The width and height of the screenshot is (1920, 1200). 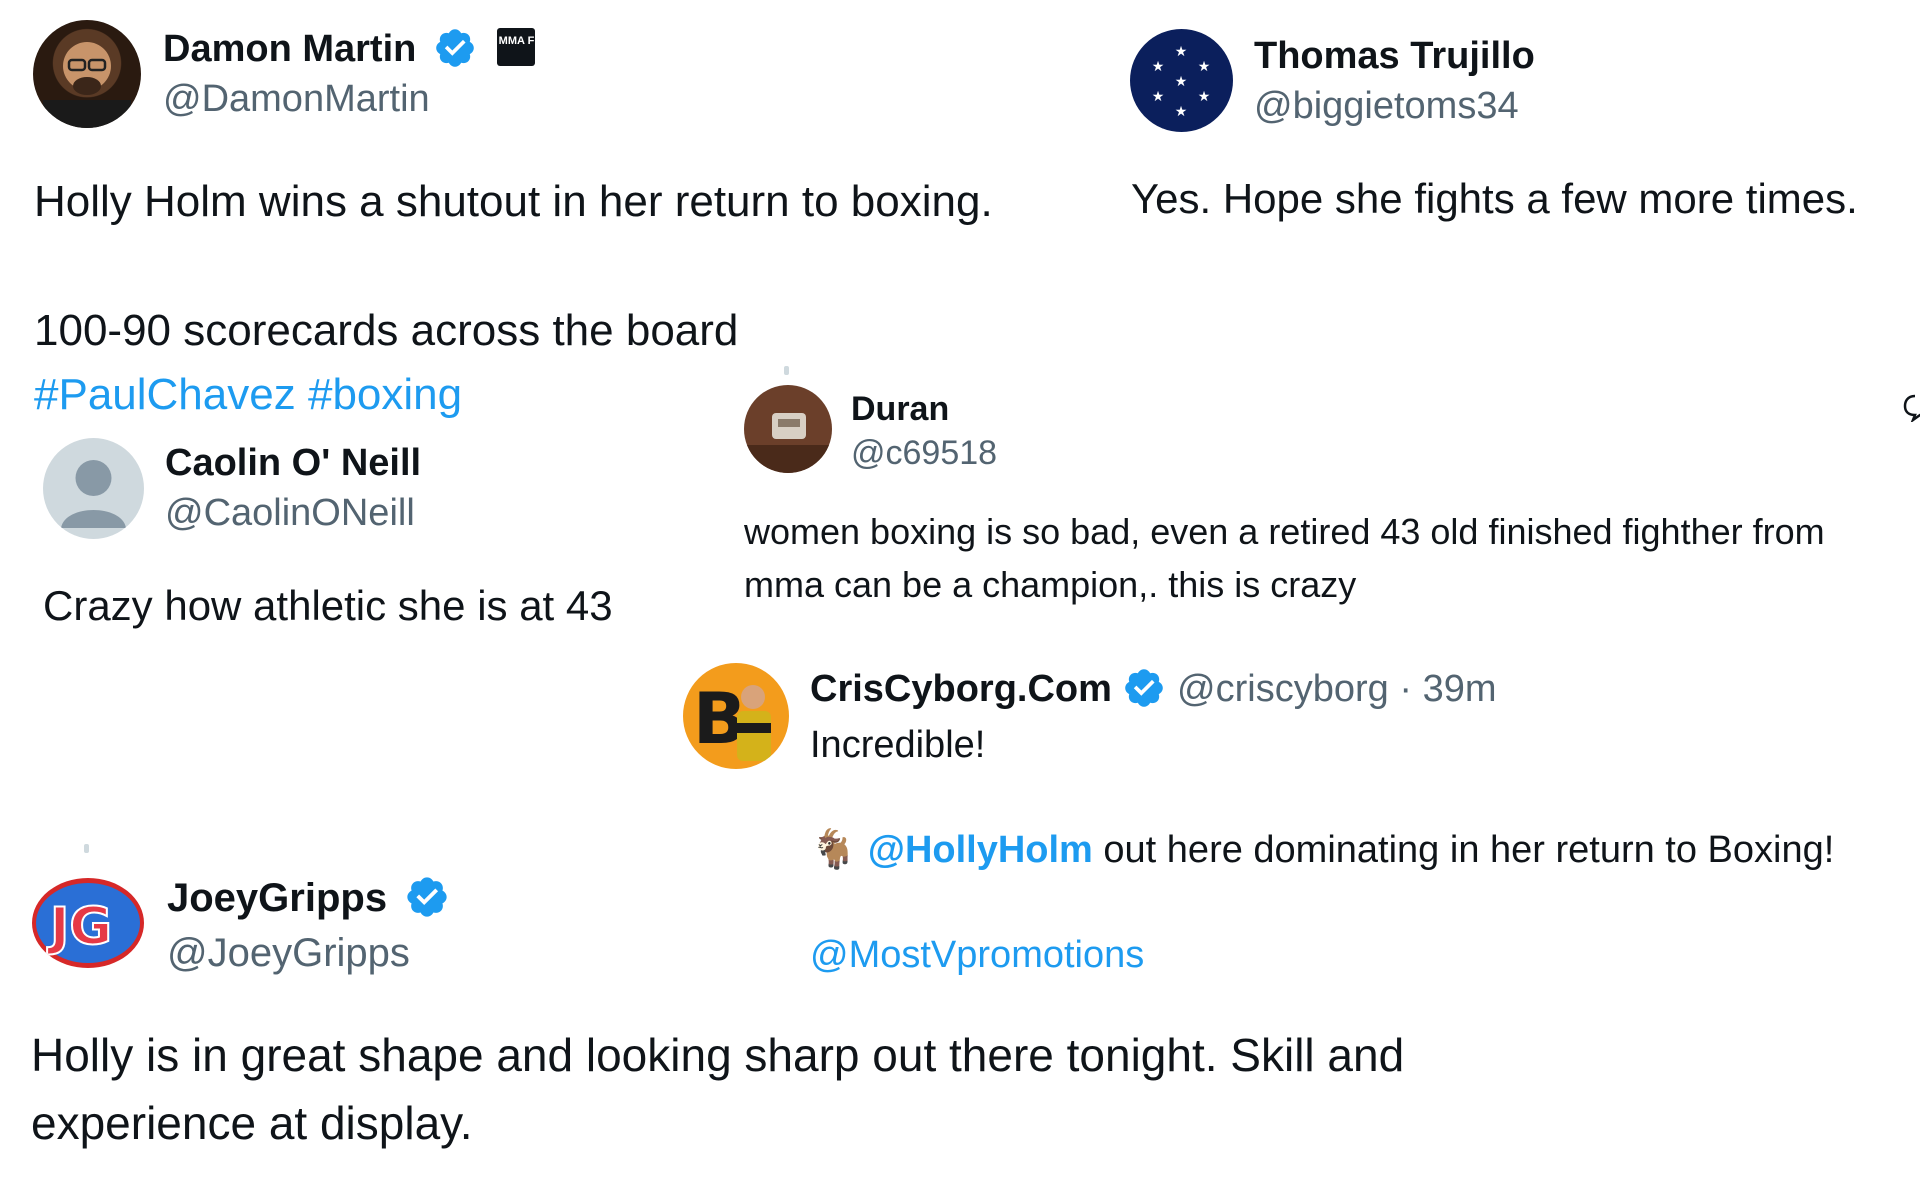 I want to click on author-name: Duran, so click(x=900, y=409).